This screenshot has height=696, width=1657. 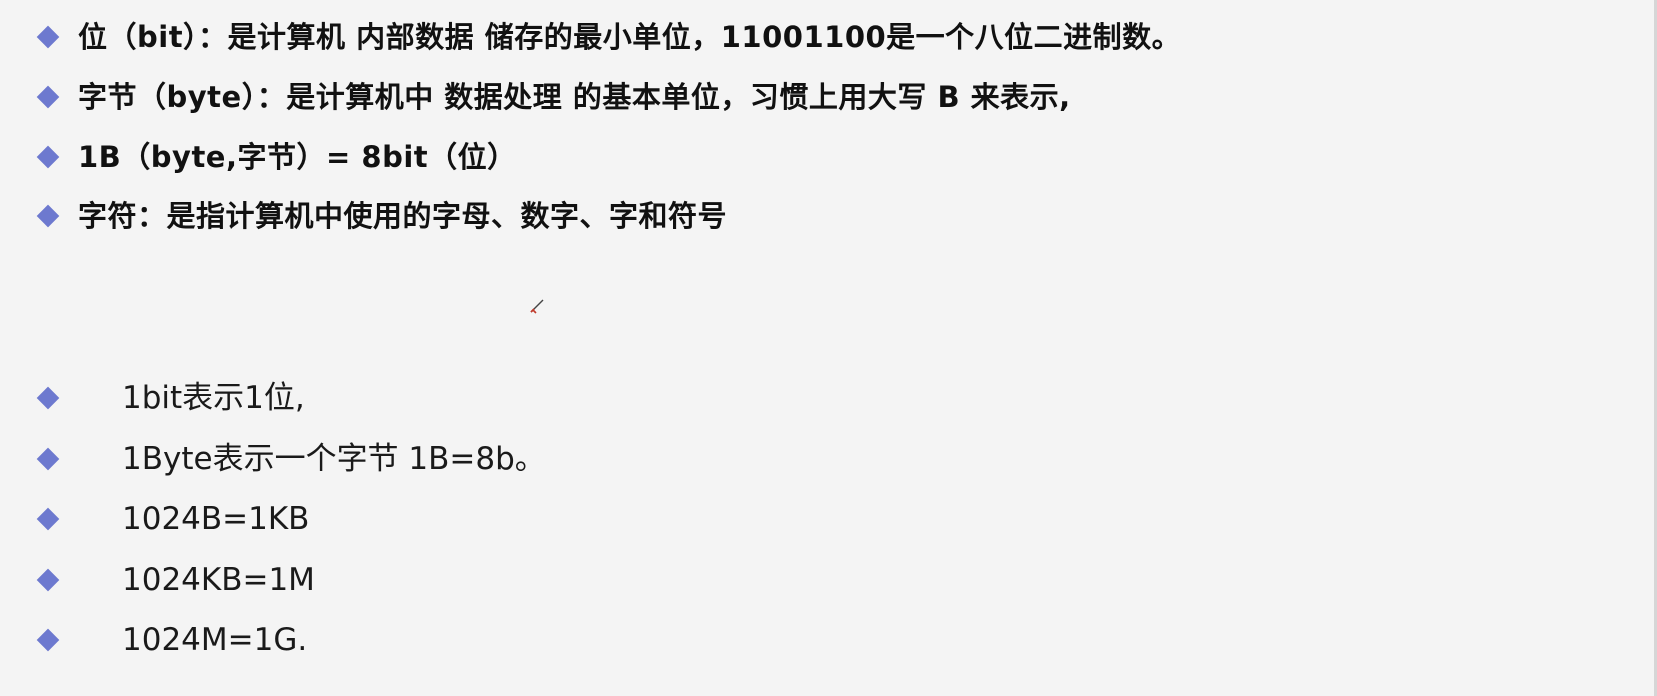 What do you see at coordinates (334, 459) in the screenshot?
I see `bullet-text: 1Byte表示一个字节 1B=8b。` at bounding box center [334, 459].